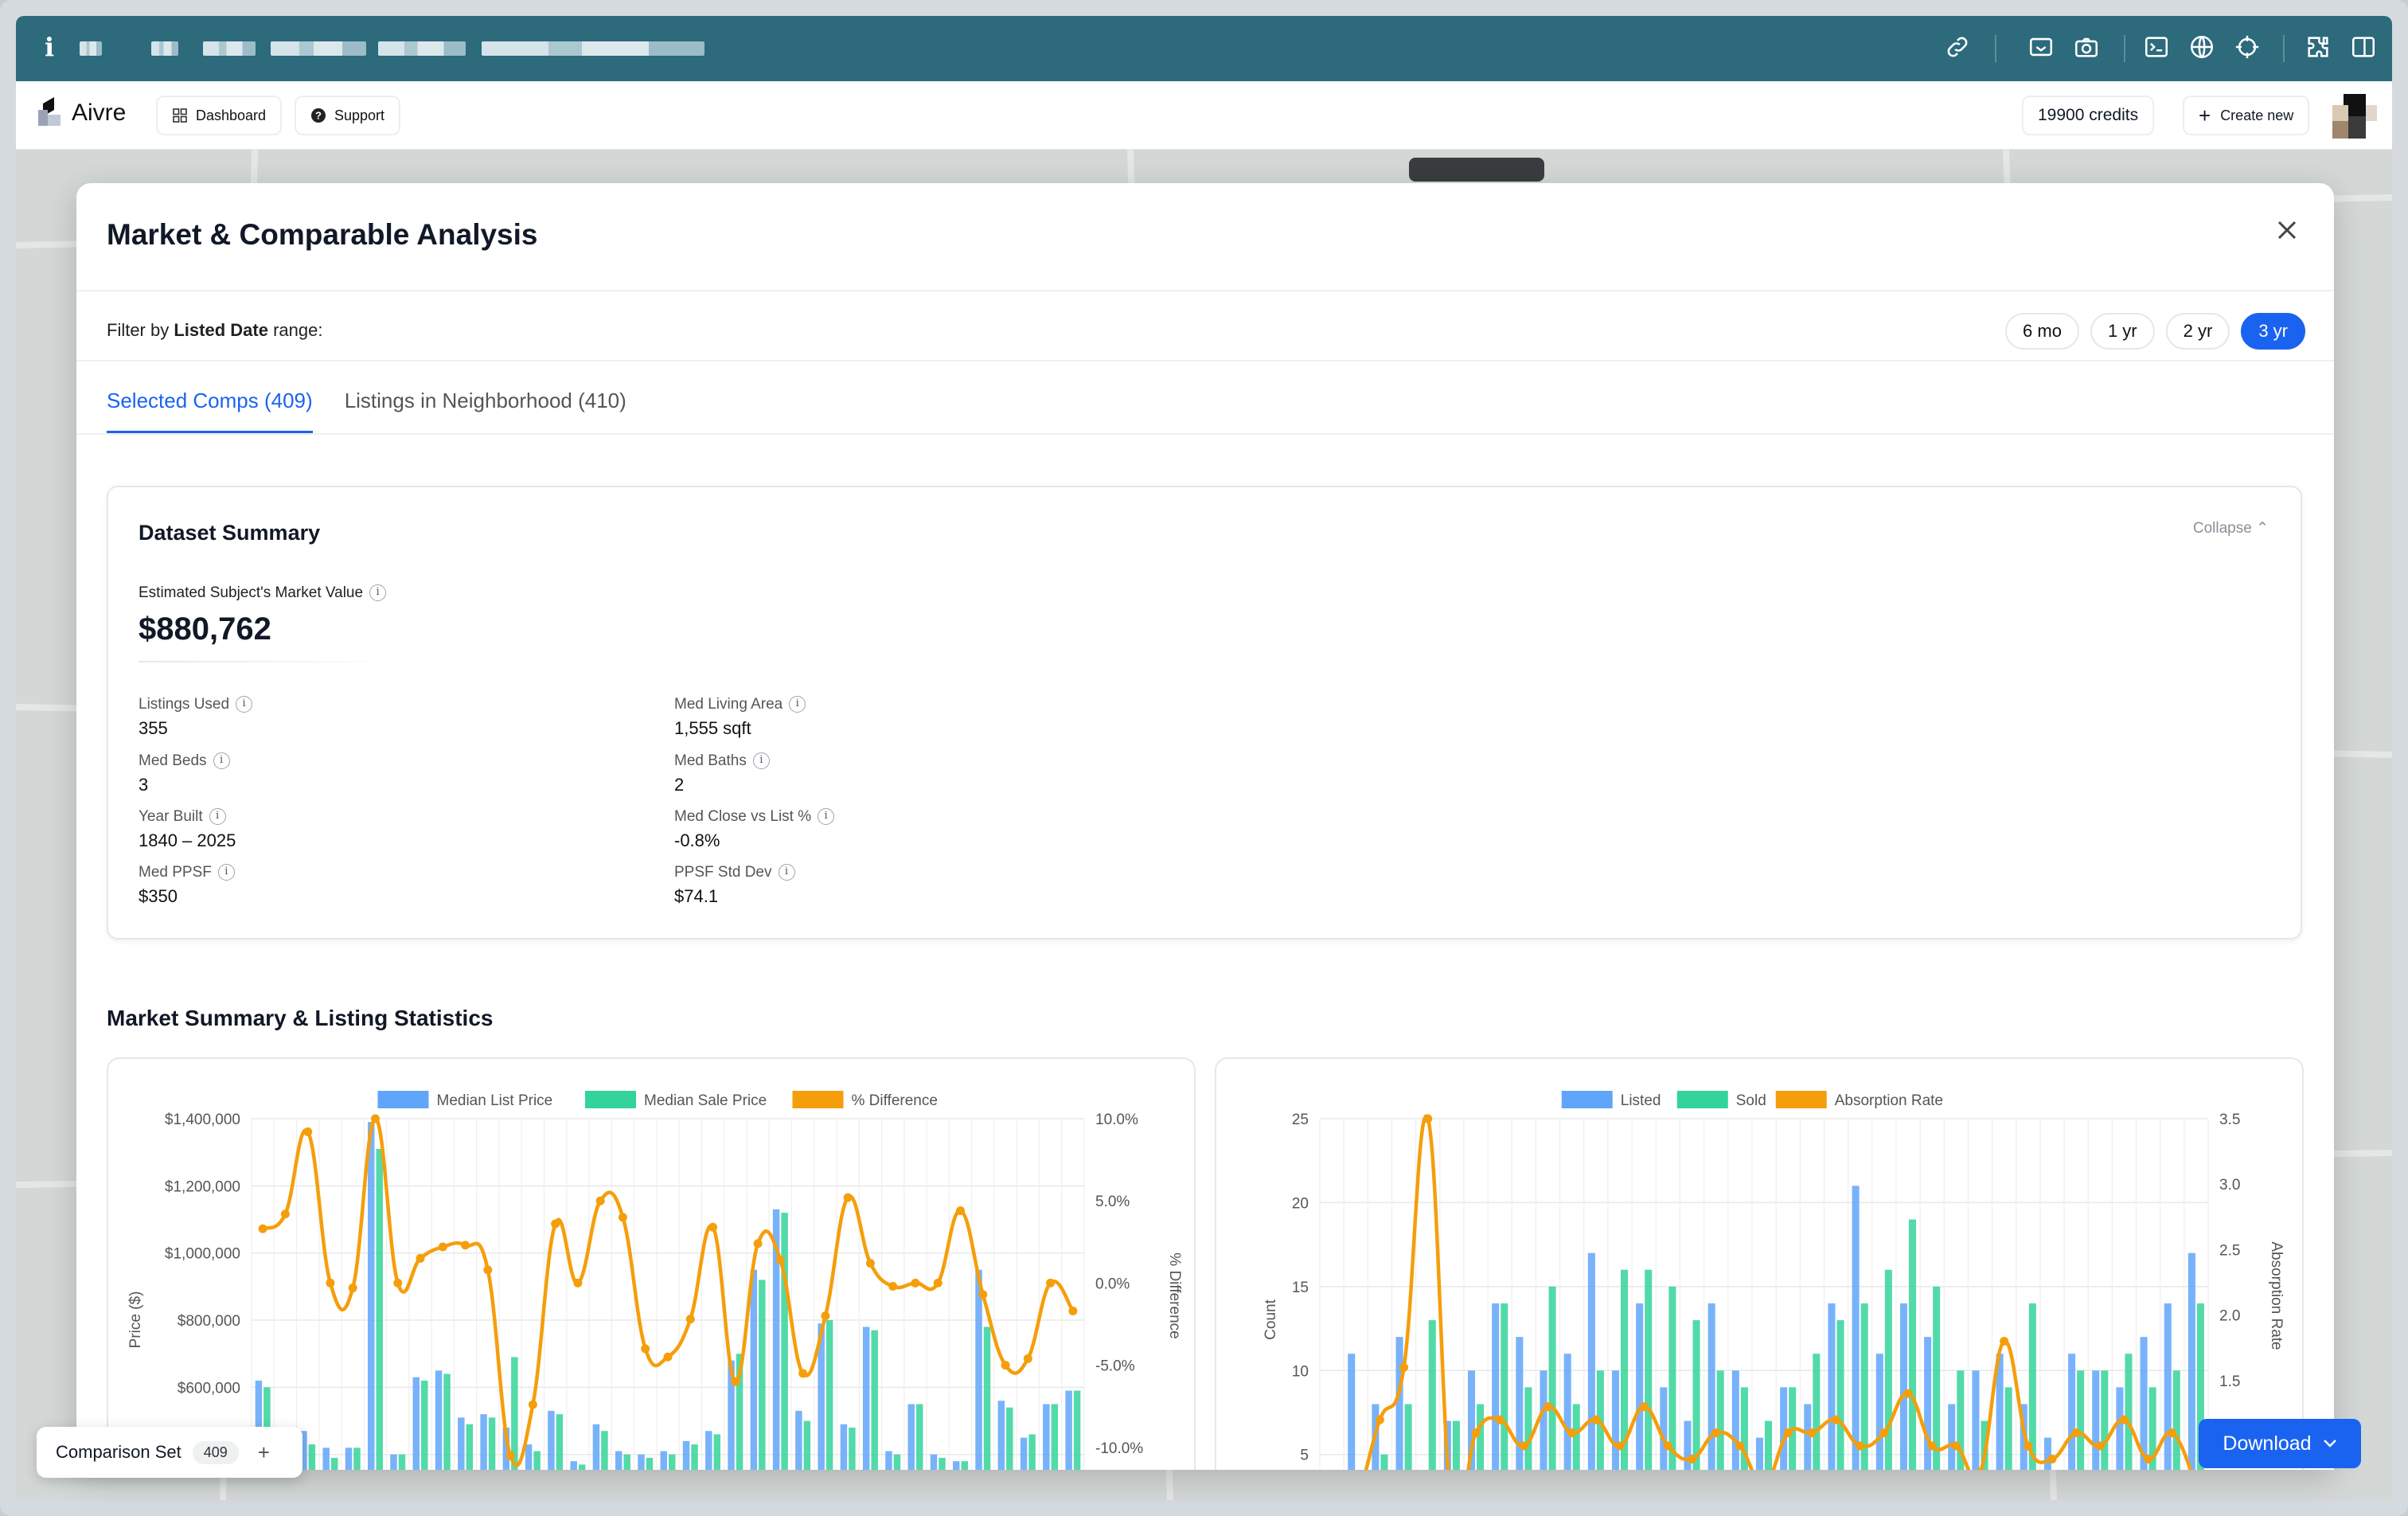 Image resolution: width=2408 pixels, height=1516 pixels. Describe the element at coordinates (2354, 116) in the screenshot. I see `avatar` at that location.